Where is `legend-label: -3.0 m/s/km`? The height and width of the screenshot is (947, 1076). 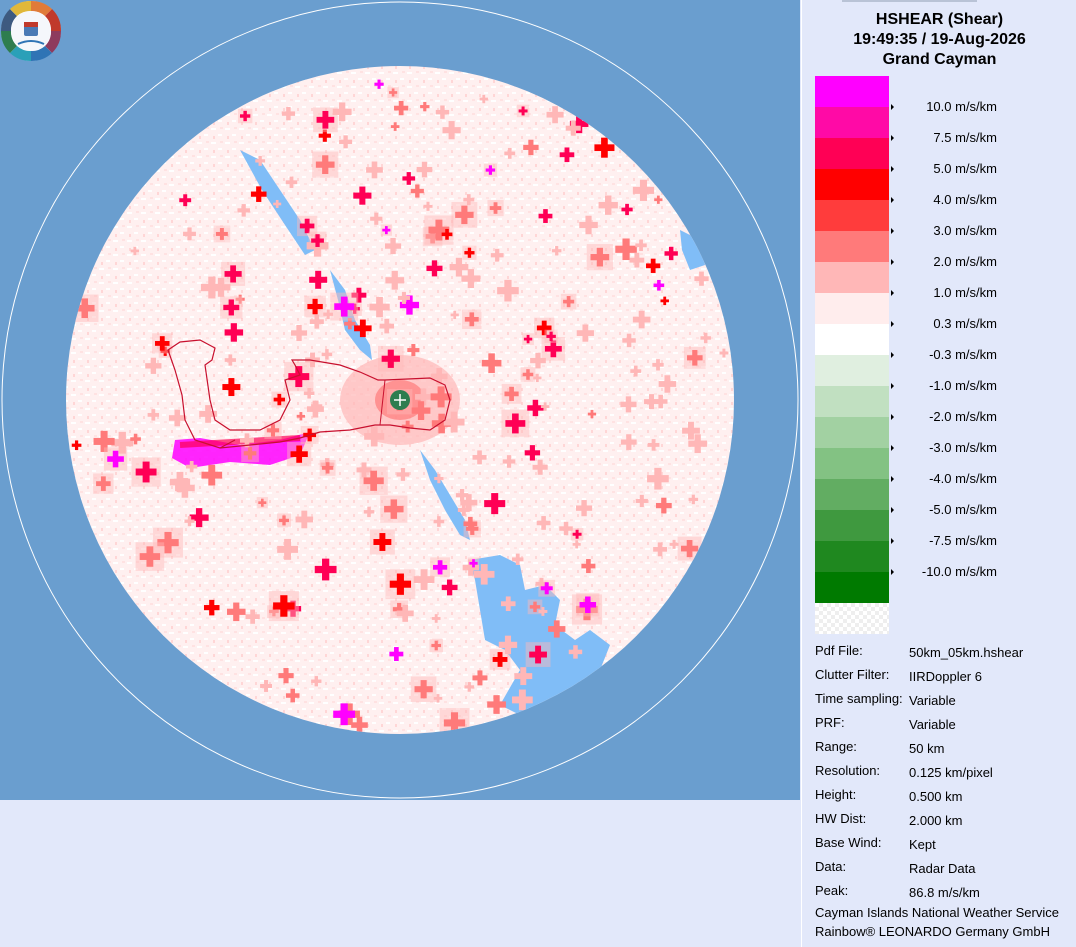
legend-label: -3.0 m/s/km is located at coordinates (963, 447).